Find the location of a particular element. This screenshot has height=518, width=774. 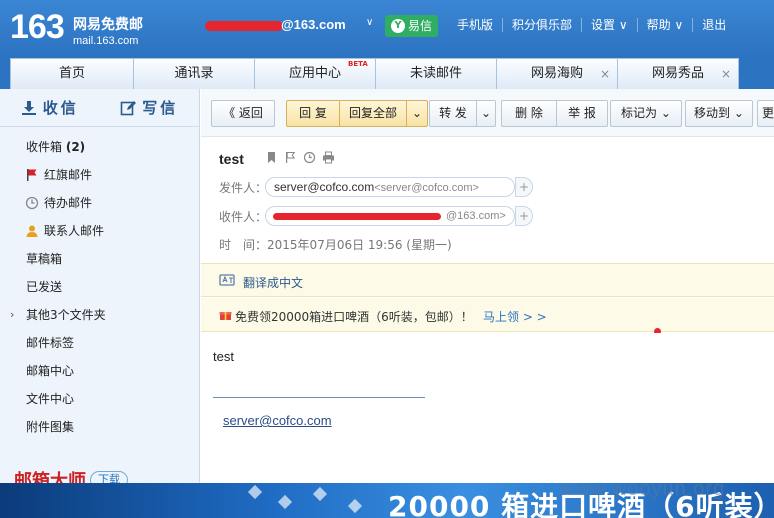

forward-dropdown: ⌄ is located at coordinates (486, 113).